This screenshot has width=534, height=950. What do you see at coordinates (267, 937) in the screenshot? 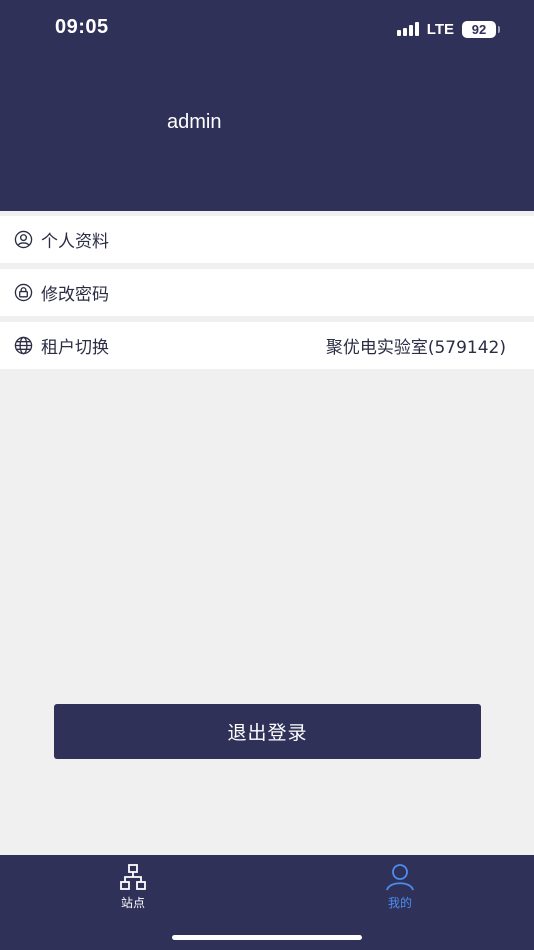
I see `home-indicator` at bounding box center [267, 937].